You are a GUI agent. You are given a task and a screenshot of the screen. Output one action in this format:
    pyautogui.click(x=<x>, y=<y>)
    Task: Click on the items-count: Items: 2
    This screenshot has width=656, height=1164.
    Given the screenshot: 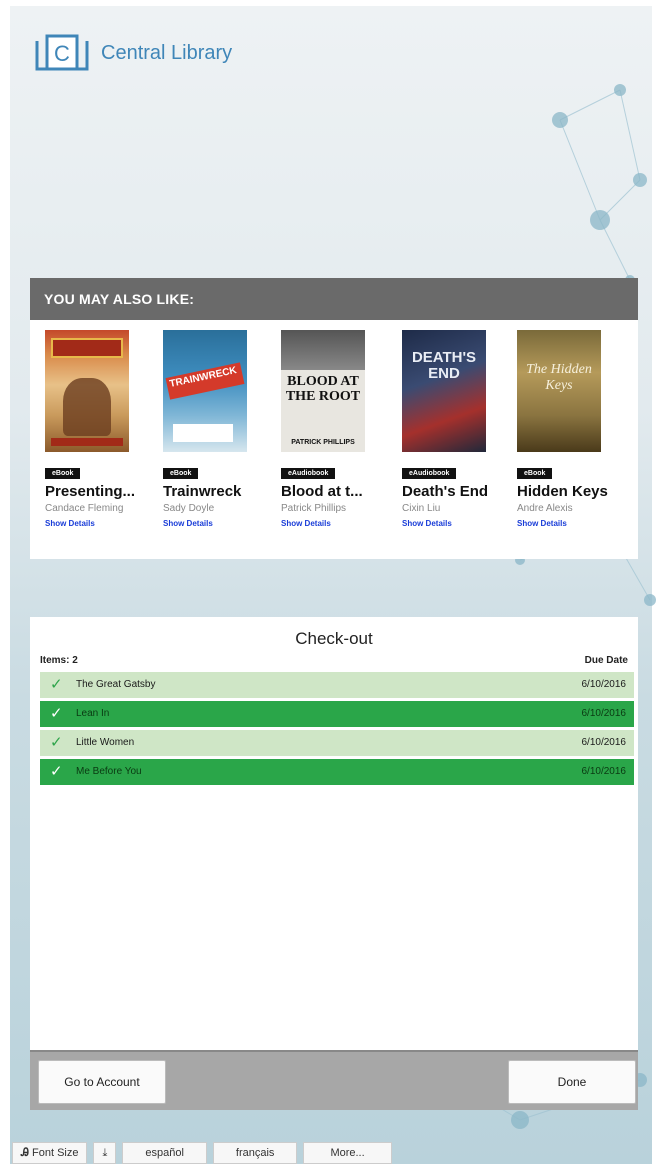 What is the action you would take?
    pyautogui.click(x=59, y=660)
    